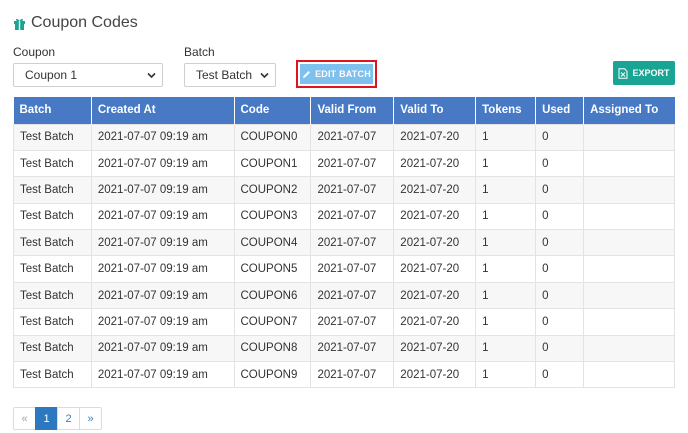 Image resolution: width=688 pixels, height=433 pixels. I want to click on file-export-icon, so click(623, 73).